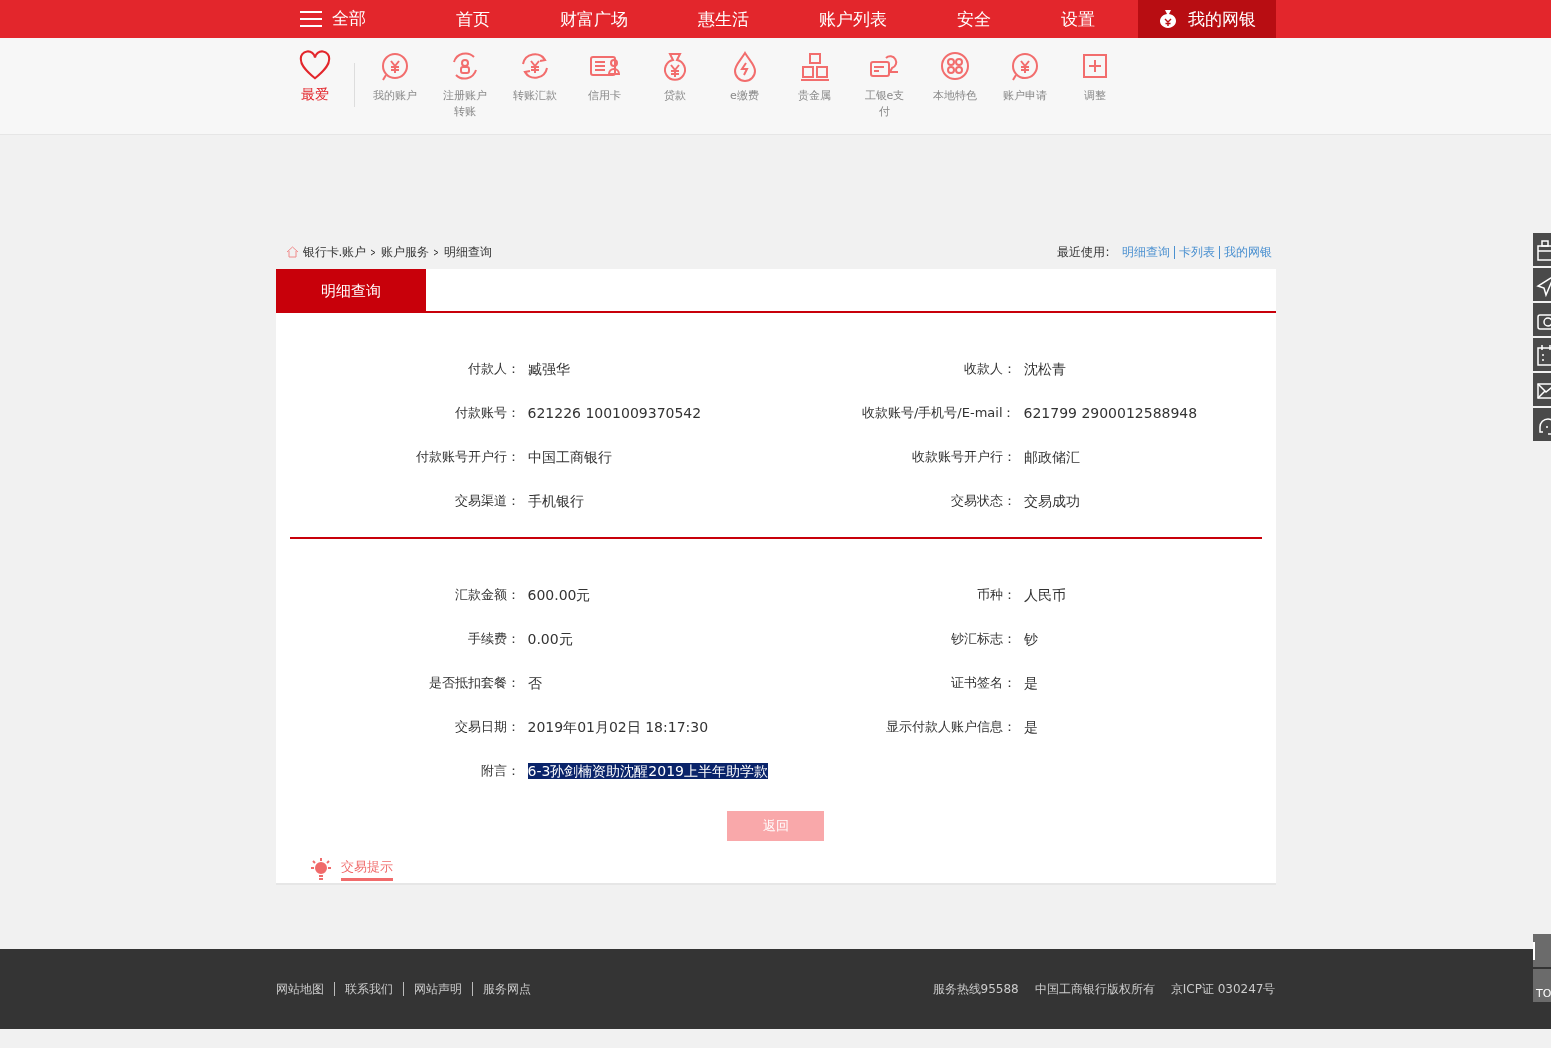 The width and height of the screenshot is (1551, 1048). What do you see at coordinates (1051, 457) in the screenshot?
I see `field-value: 邮政储汇` at bounding box center [1051, 457].